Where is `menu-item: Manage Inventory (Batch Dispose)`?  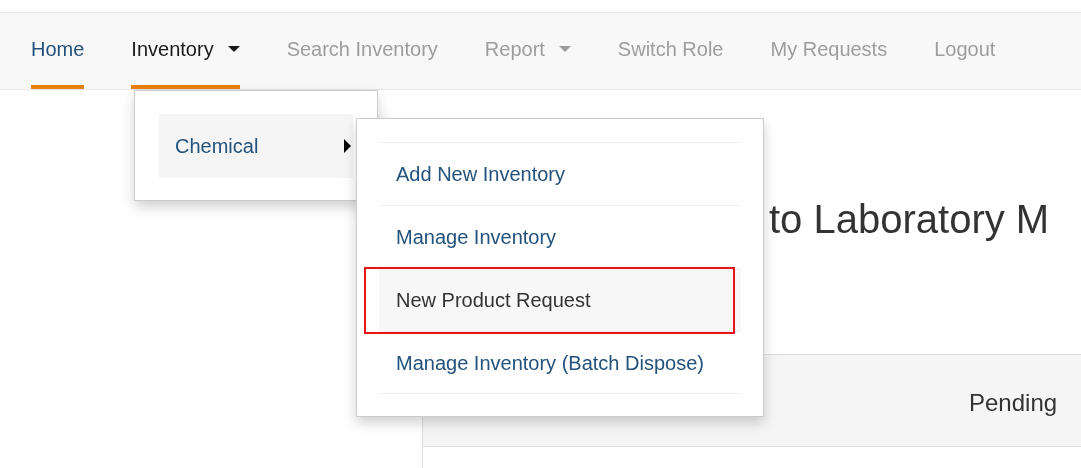
menu-item: Manage Inventory (Batch Dispose) is located at coordinates (560, 362).